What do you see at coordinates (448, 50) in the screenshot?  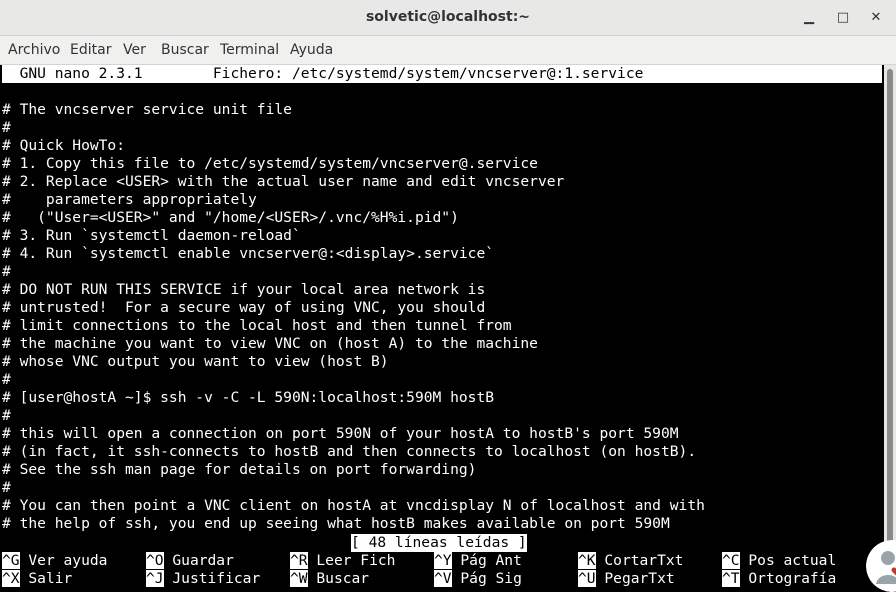 I see `menu-bar: Archivo Editar Ver Buscar Terminal Ayuda` at bounding box center [448, 50].